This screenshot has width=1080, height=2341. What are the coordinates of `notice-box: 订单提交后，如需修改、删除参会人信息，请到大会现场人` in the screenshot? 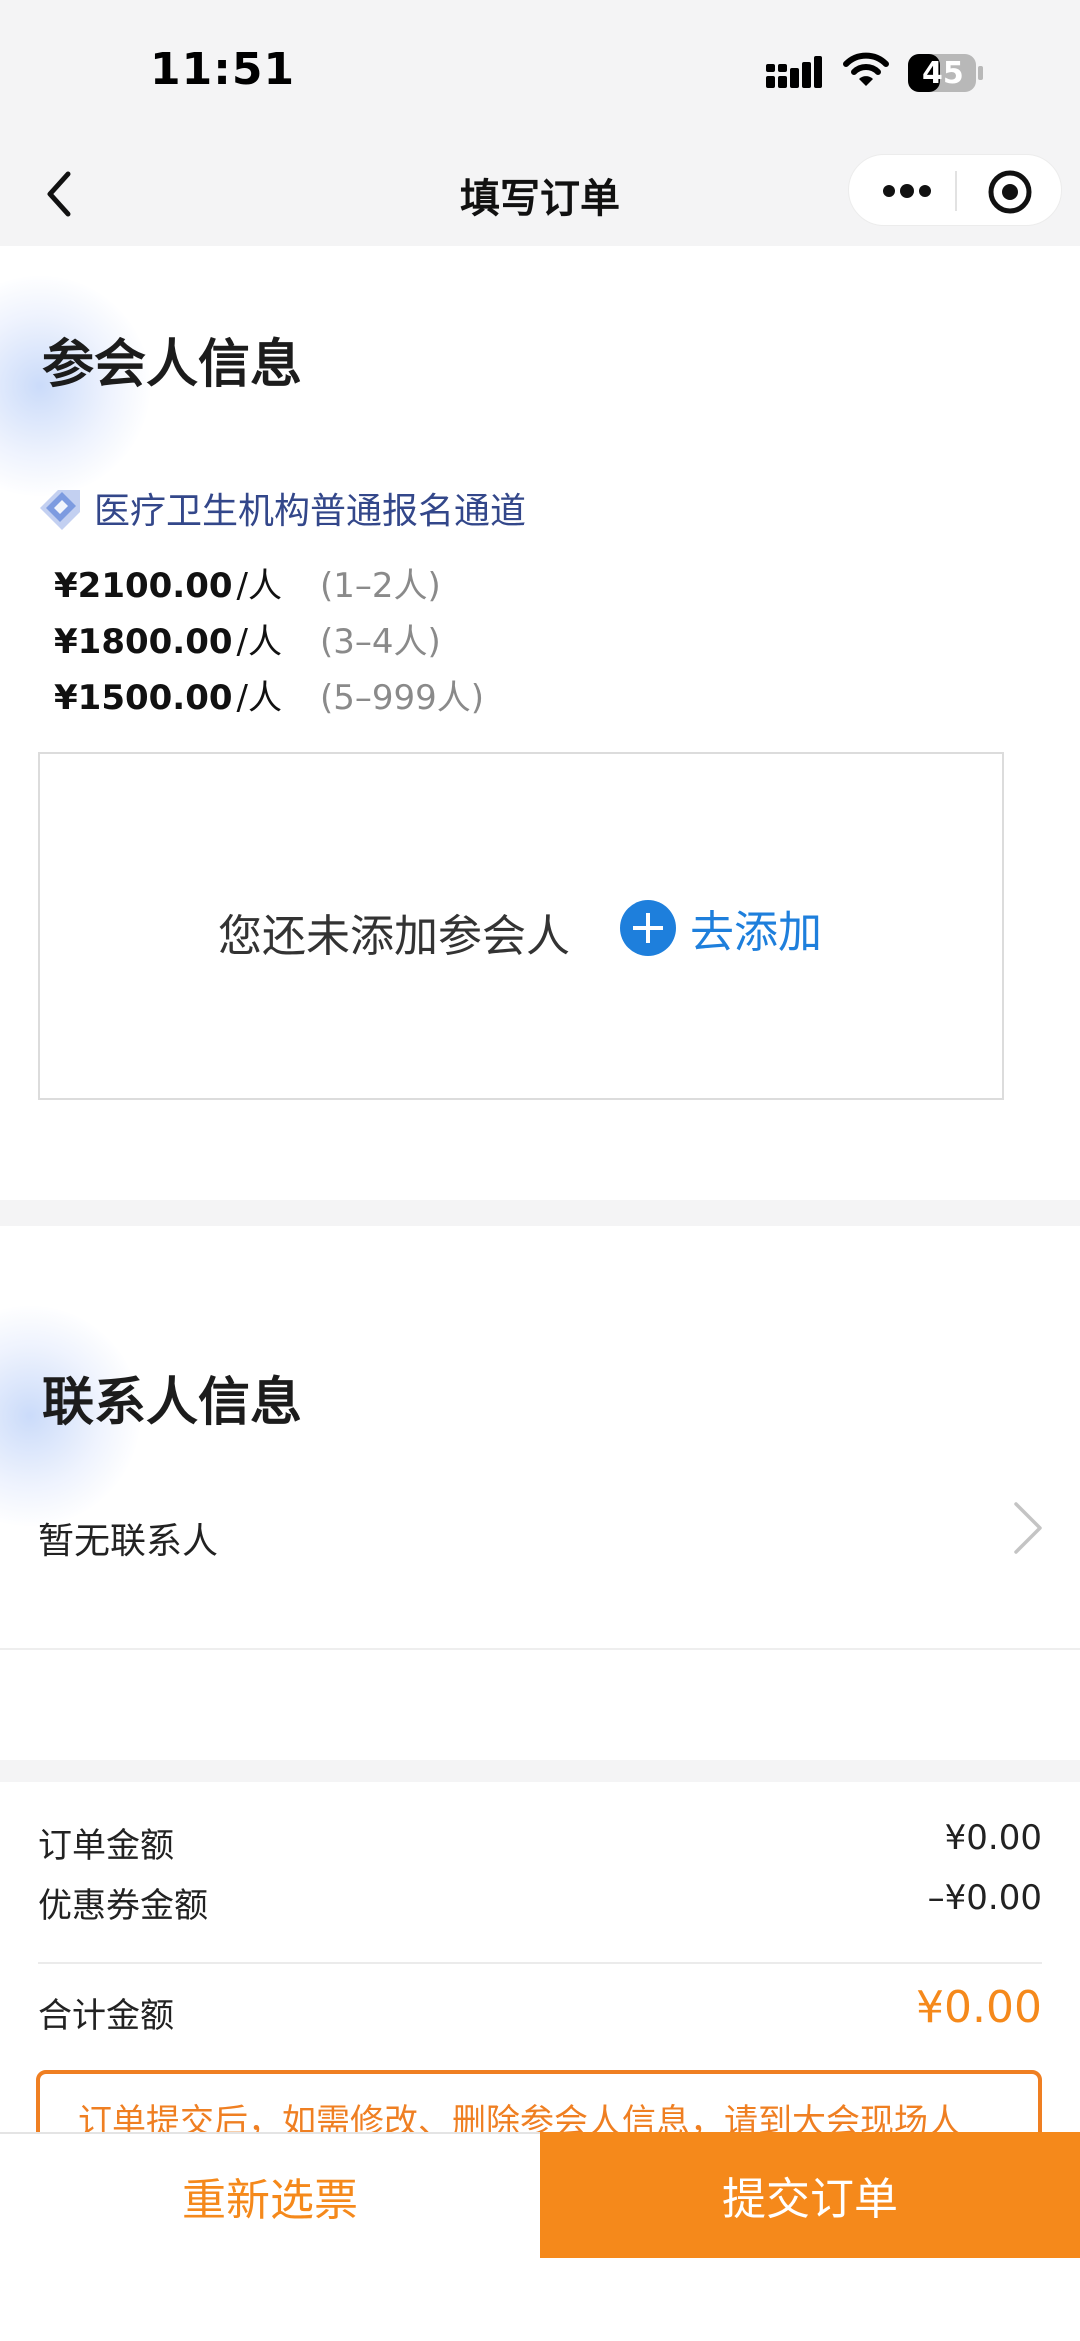 It's located at (539, 2101).